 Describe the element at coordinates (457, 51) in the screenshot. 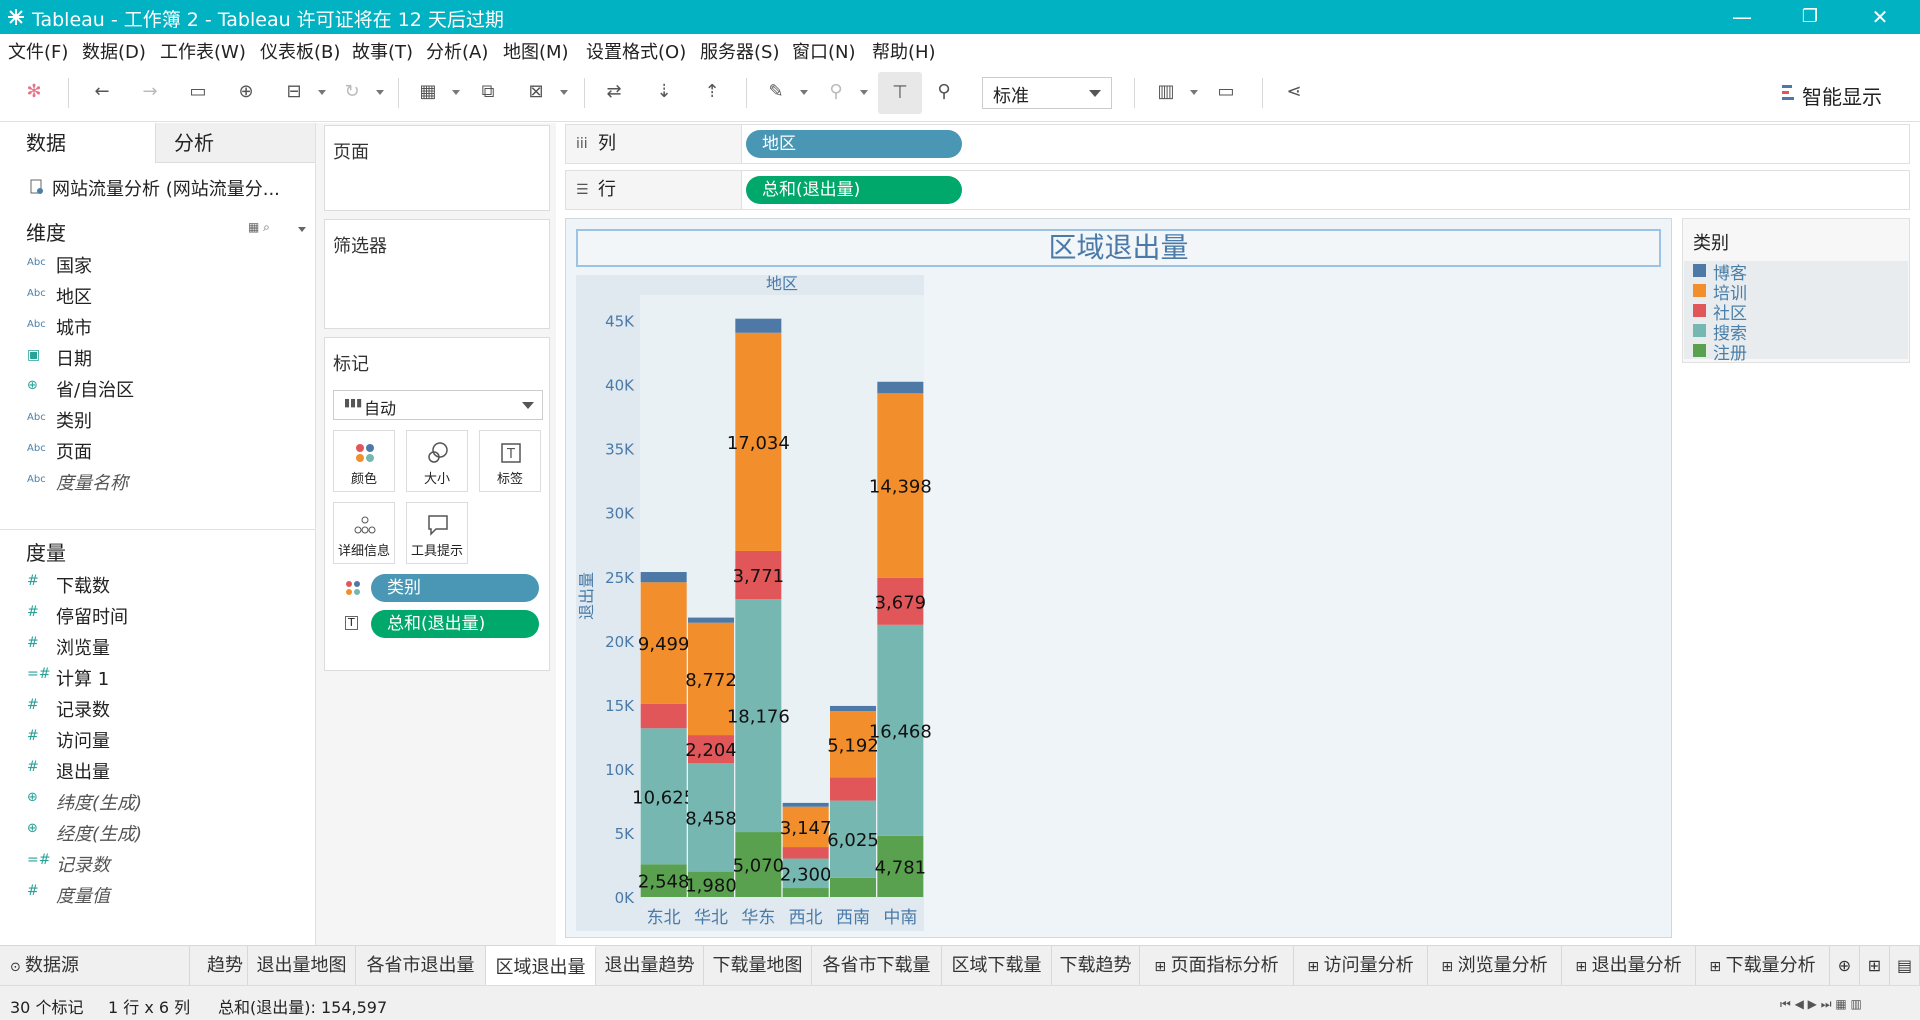

I see `menu-analysis: 分析(A)` at that location.